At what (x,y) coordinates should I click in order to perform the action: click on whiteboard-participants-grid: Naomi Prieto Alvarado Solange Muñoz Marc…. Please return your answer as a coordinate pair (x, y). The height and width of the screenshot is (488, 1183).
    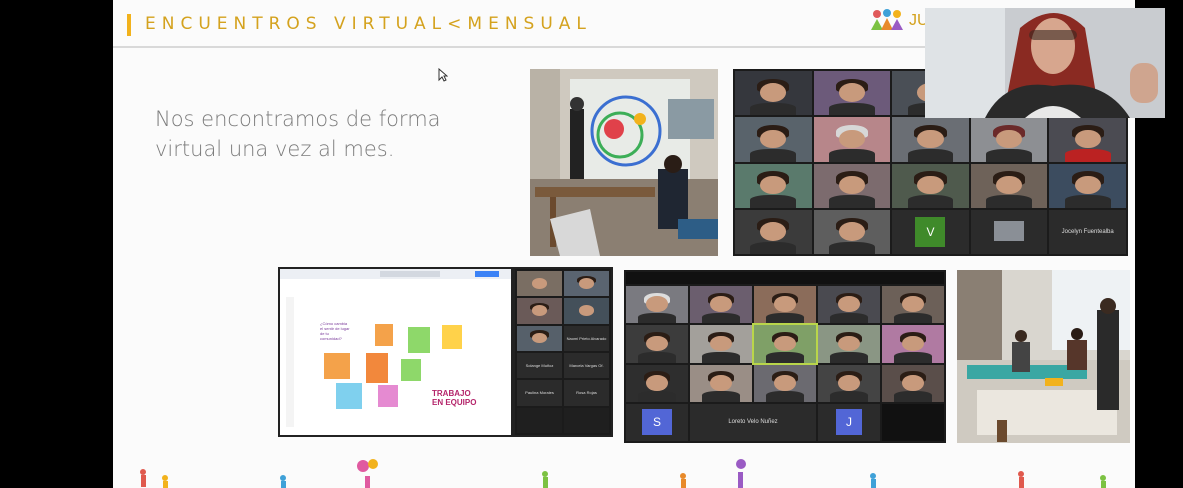
    Looking at the image, I should click on (563, 352).